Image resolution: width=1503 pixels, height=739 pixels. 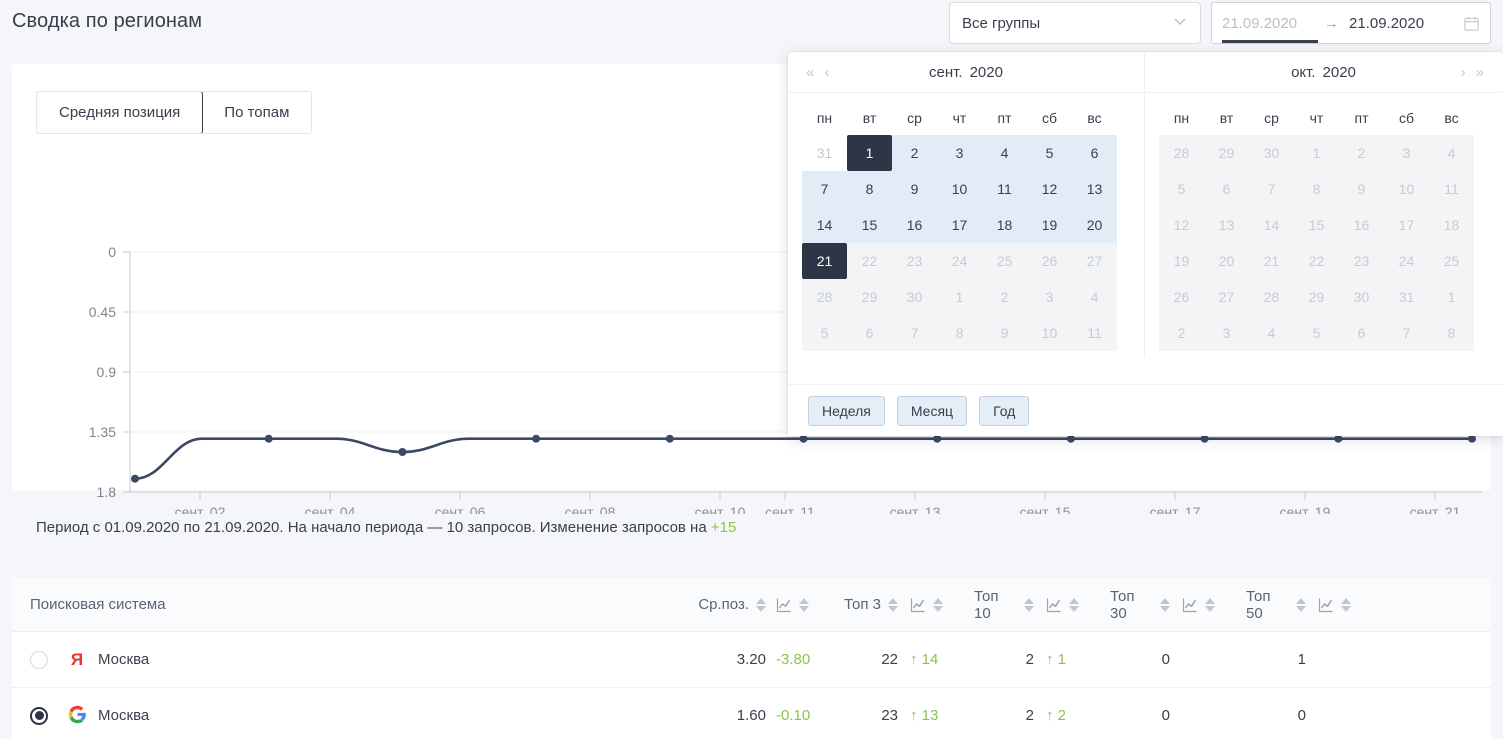 What do you see at coordinates (1471, 23) in the screenshot?
I see `calendar-icon` at bounding box center [1471, 23].